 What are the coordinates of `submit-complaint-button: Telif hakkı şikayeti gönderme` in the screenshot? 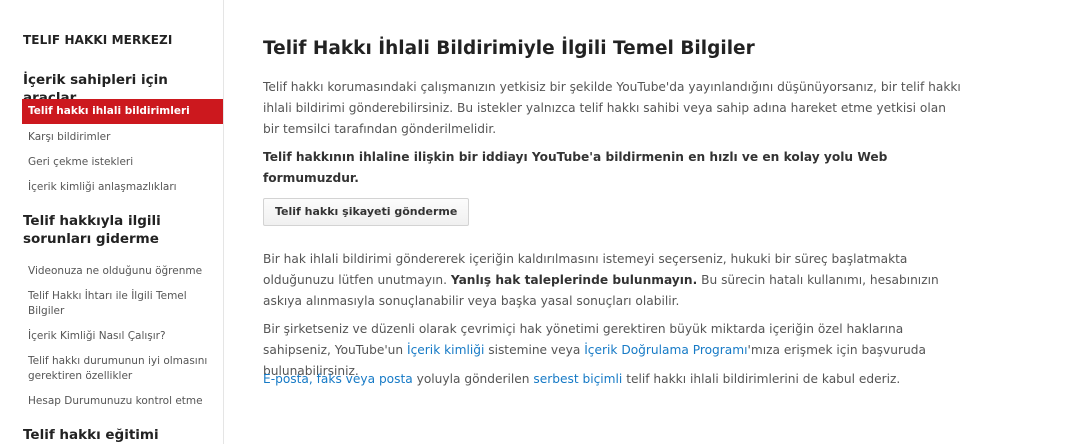 It's located at (366, 212).